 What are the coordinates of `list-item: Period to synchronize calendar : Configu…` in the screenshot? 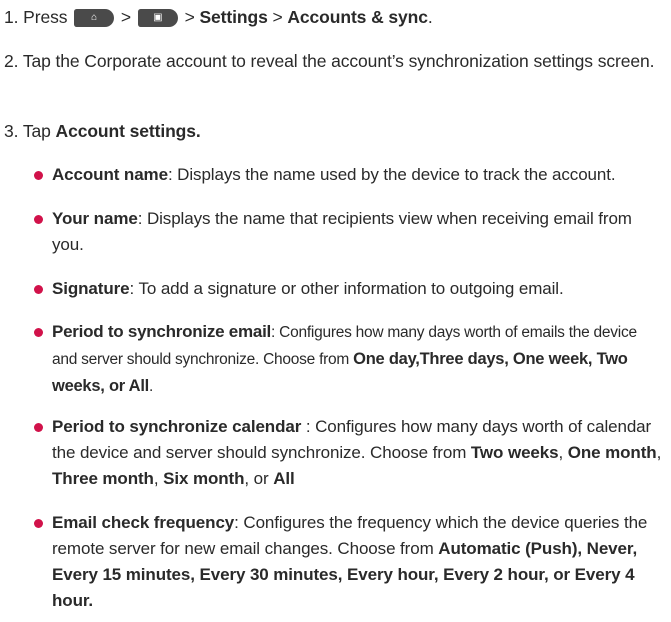 It's located at (350, 453).